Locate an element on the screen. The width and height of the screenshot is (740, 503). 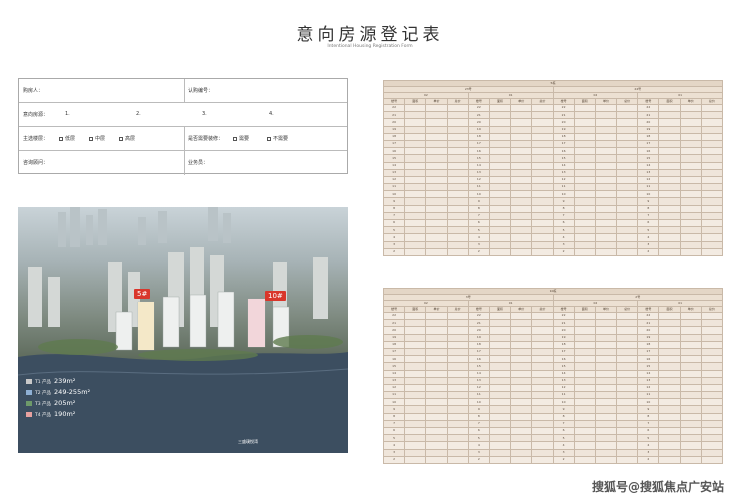
floor-option-mid: 中层 is located at coordinates (95, 138).